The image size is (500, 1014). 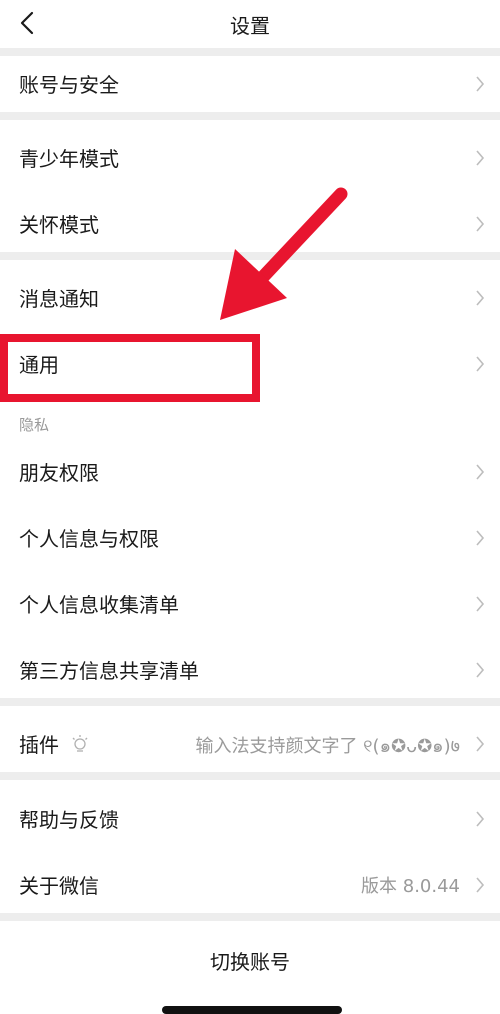 What do you see at coordinates (130, 368) in the screenshot?
I see `highlight-box` at bounding box center [130, 368].